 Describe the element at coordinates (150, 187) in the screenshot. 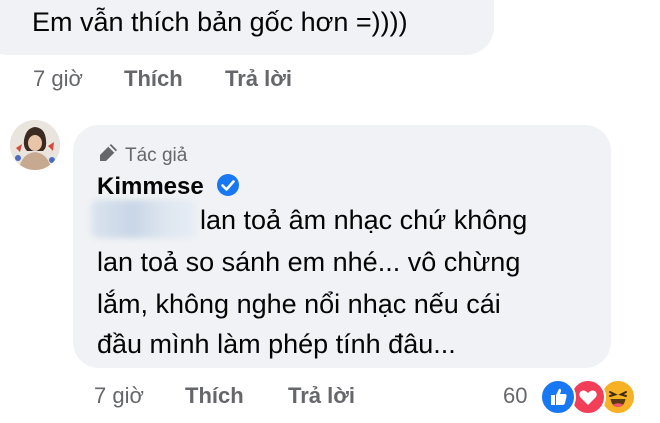

I see `author-name: Kimmese` at that location.